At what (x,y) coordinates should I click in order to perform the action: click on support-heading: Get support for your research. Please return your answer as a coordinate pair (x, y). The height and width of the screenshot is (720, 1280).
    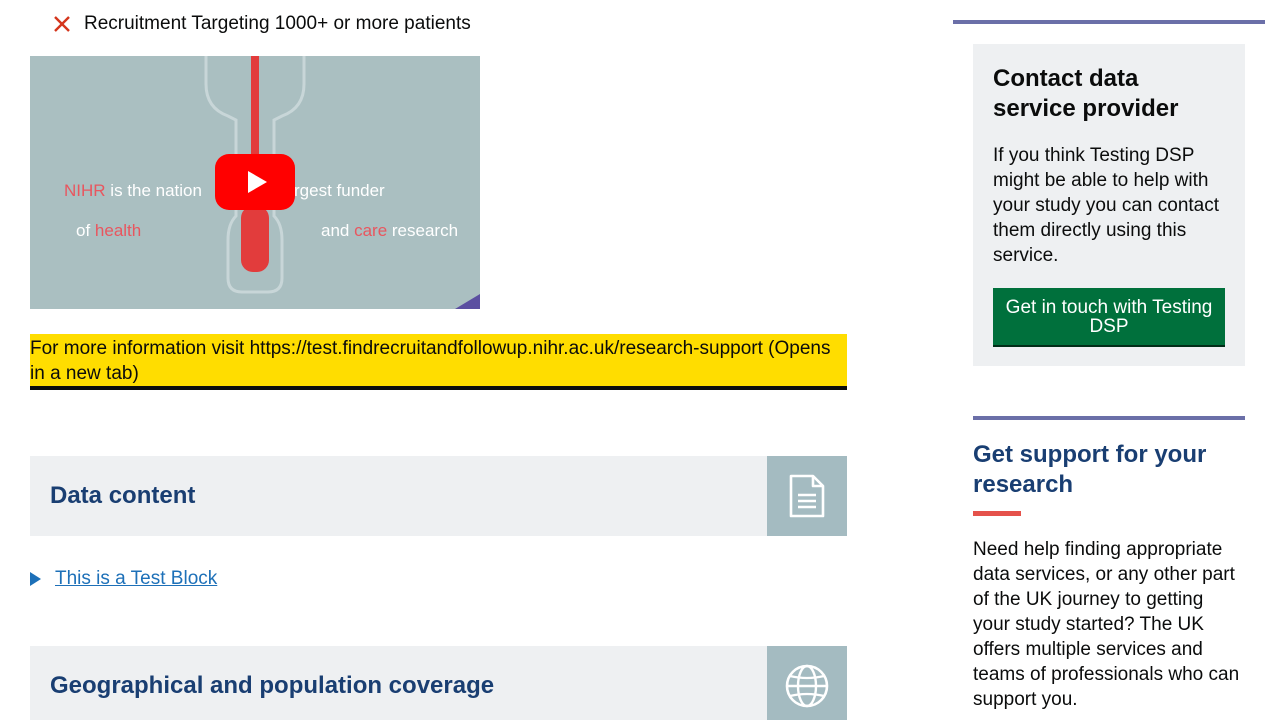
    Looking at the image, I should click on (1090, 469).